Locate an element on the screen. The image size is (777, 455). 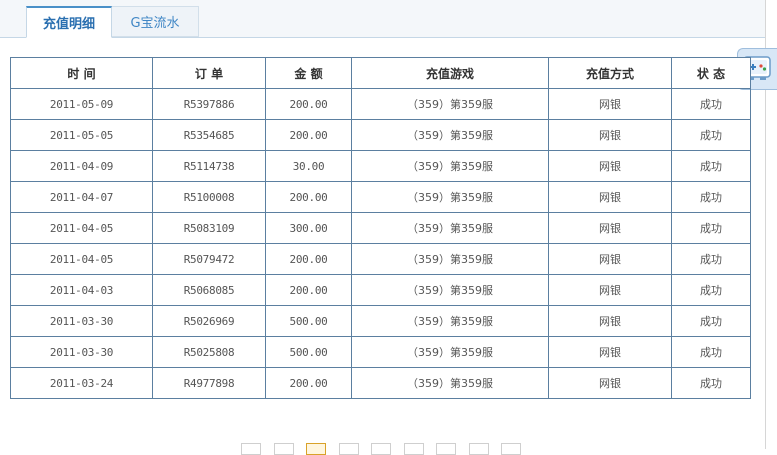
header-time: 时 间 is located at coordinates (81, 73).